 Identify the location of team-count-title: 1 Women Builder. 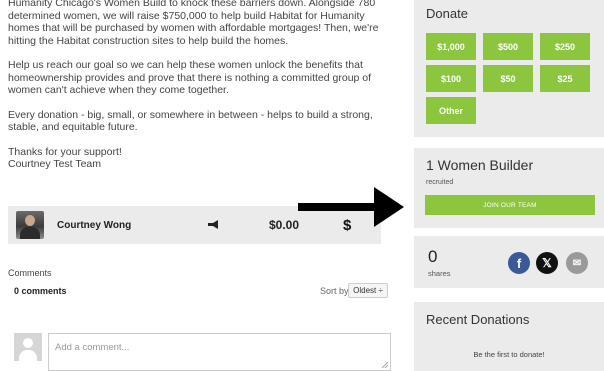
(480, 165).